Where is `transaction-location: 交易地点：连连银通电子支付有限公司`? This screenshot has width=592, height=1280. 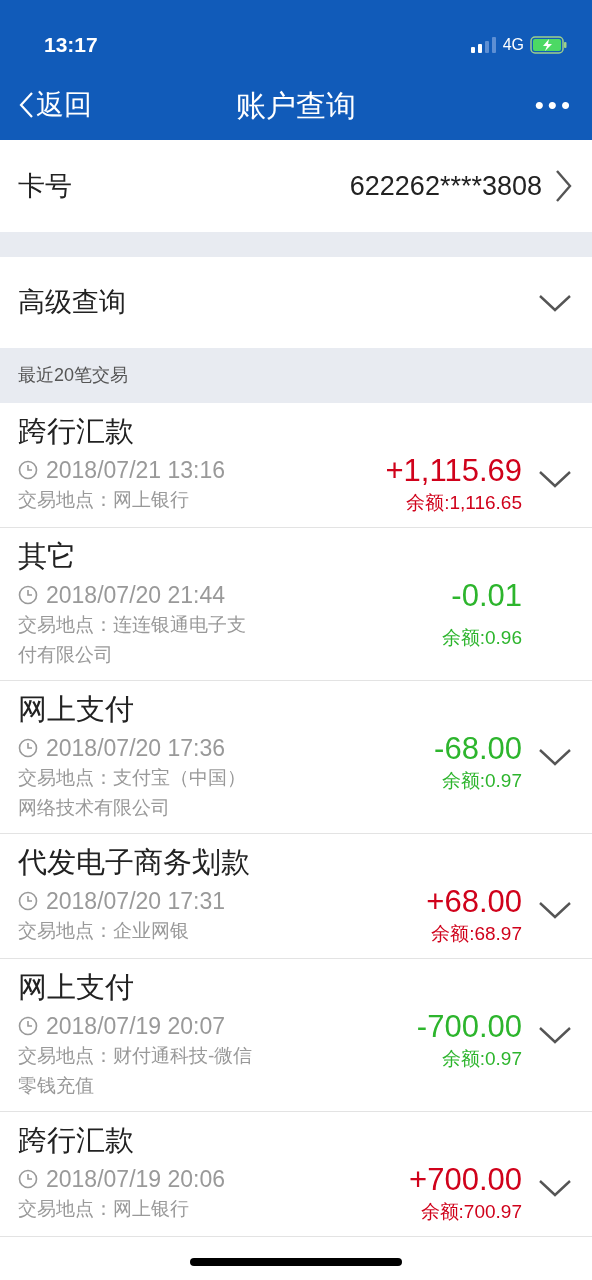 transaction-location: 交易地点：连连银通电子支付有限公司 is located at coordinates (132, 640).